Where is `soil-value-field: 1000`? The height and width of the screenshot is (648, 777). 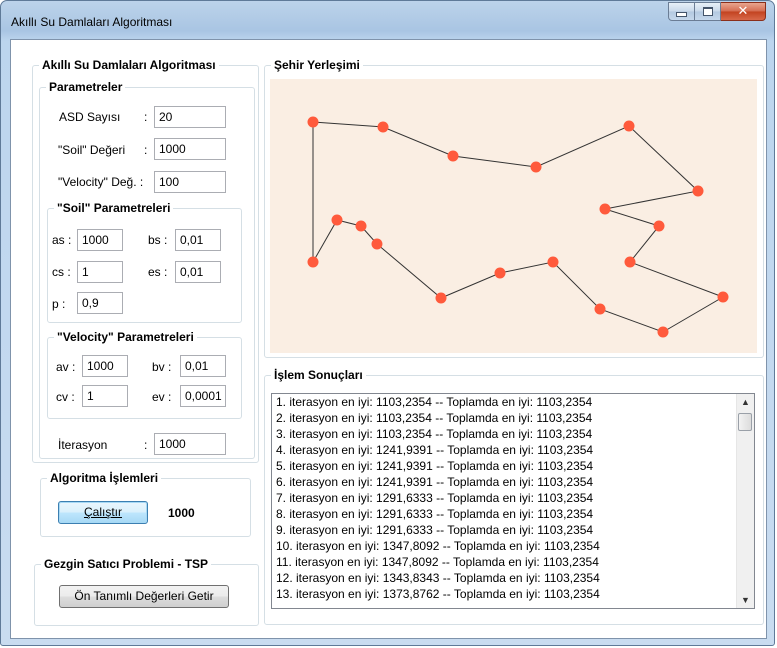 soil-value-field: 1000 is located at coordinates (190, 149).